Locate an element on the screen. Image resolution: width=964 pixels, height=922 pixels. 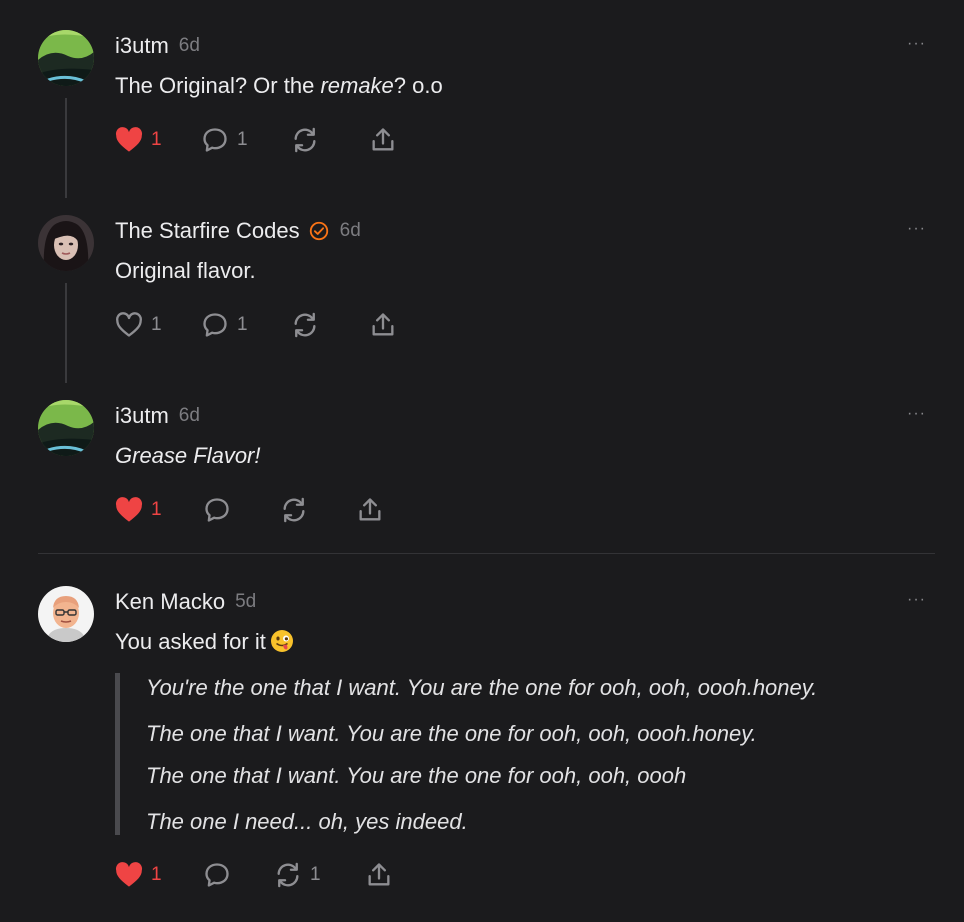
comment-text-emphasis: remake is located at coordinates (357, 85).